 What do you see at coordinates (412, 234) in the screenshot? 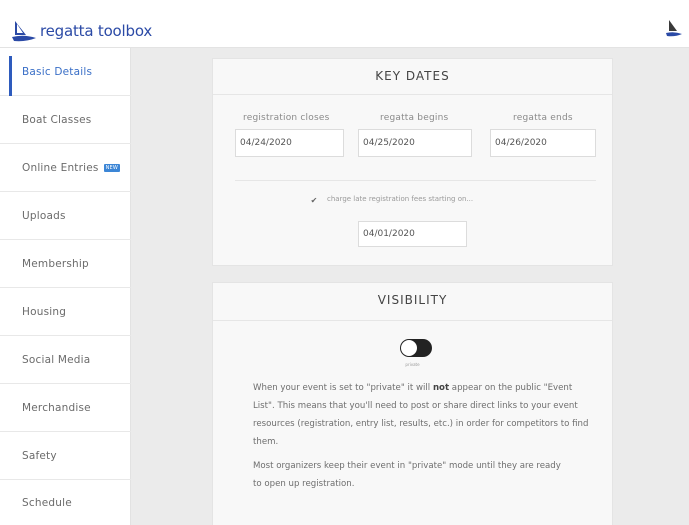
I see `late-fee-date-input` at bounding box center [412, 234].